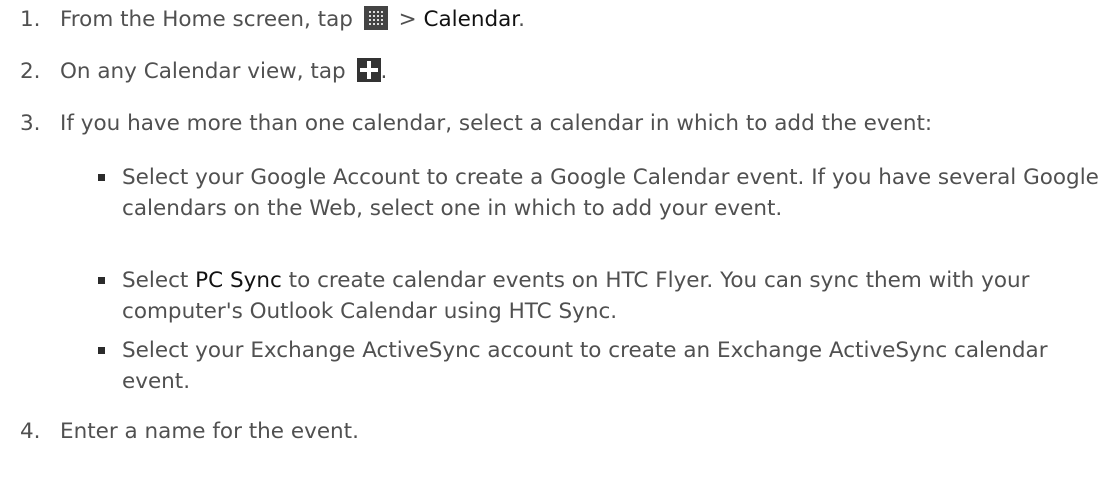  Describe the element at coordinates (30, 431) in the screenshot. I see `step-number: 4.` at that location.